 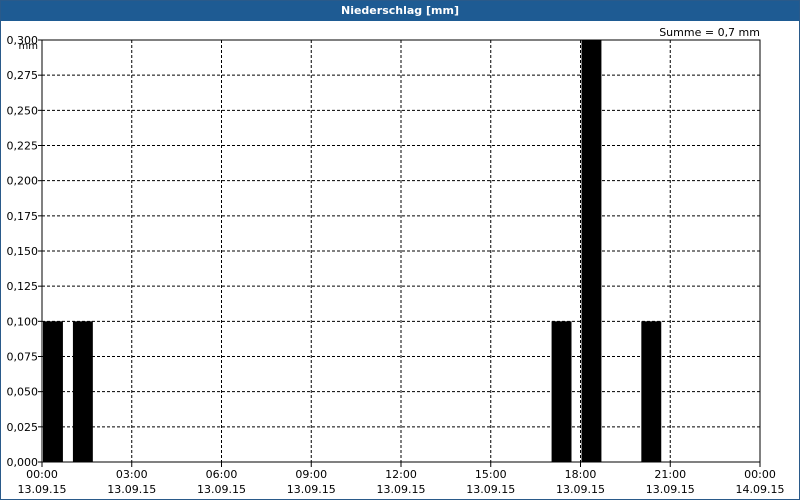 What do you see at coordinates (23, 110) in the screenshot?
I see `y-tick-label: 0,250` at bounding box center [23, 110].